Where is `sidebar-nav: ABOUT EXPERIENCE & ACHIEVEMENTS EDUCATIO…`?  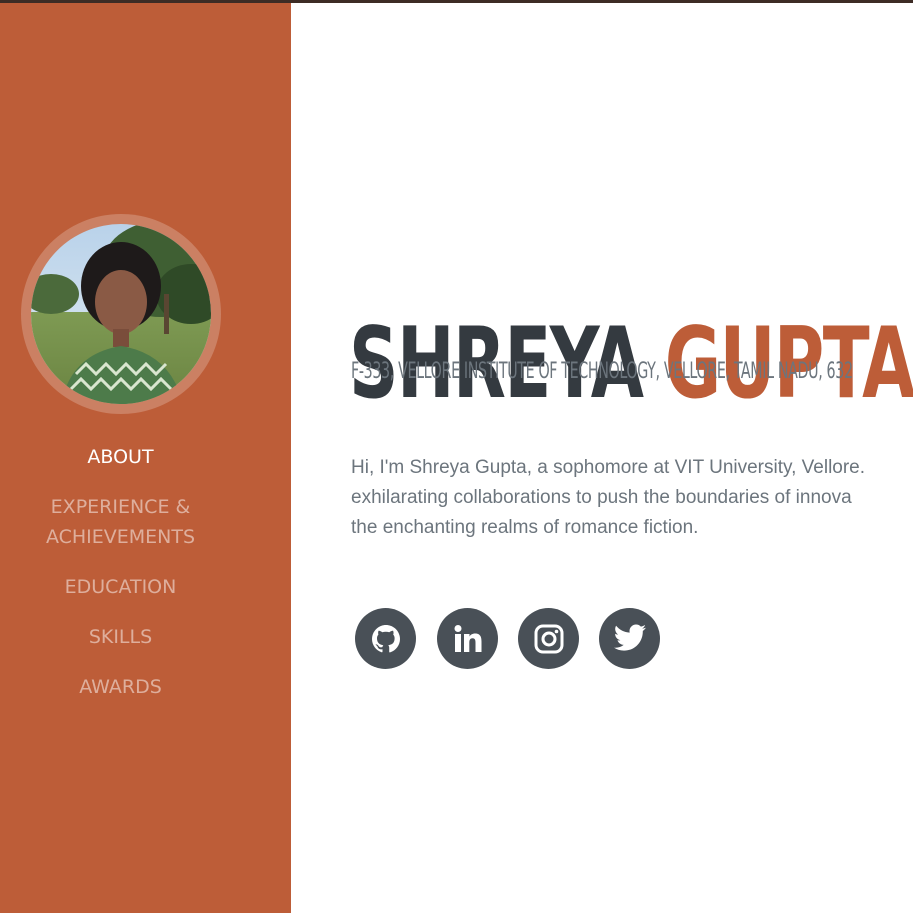
sidebar-nav: ABOUT EXPERIENCE & ACHIEVEMENTS EDUCATIO… is located at coordinates (120, 582).